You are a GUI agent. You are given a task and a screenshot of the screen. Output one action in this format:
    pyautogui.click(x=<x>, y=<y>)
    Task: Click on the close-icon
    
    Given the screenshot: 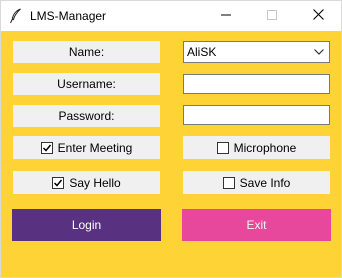 What is the action you would take?
    pyautogui.click(x=318, y=16)
    